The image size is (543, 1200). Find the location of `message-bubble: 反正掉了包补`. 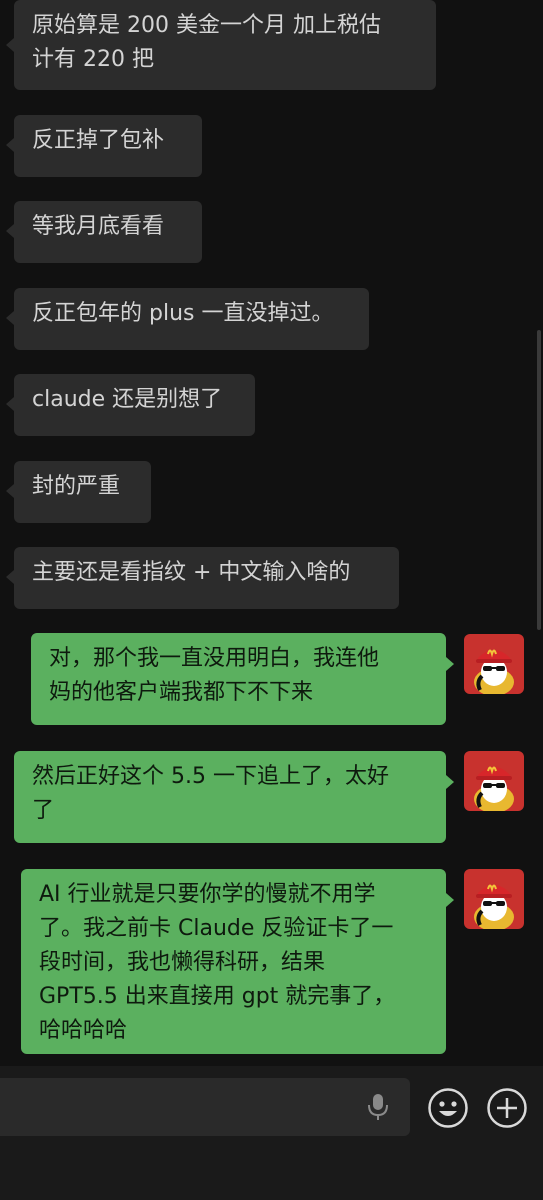

message-bubble: 反正掉了包补 is located at coordinates (108, 146).